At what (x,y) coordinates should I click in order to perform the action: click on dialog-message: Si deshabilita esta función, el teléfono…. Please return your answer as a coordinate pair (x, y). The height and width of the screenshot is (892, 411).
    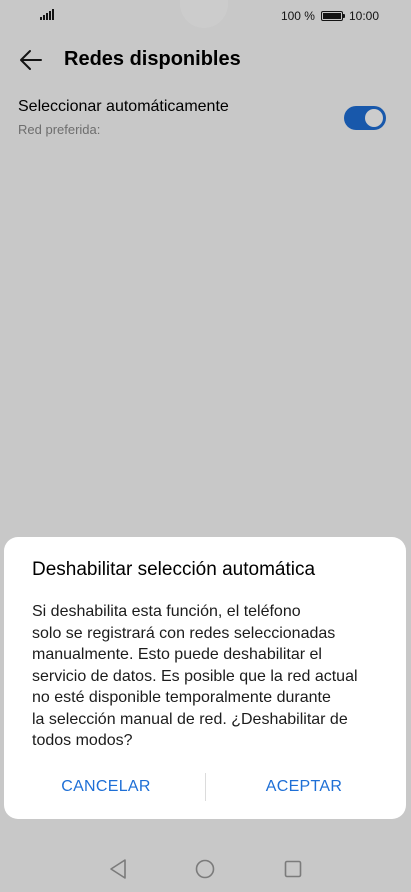
    Looking at the image, I should click on (207, 676).